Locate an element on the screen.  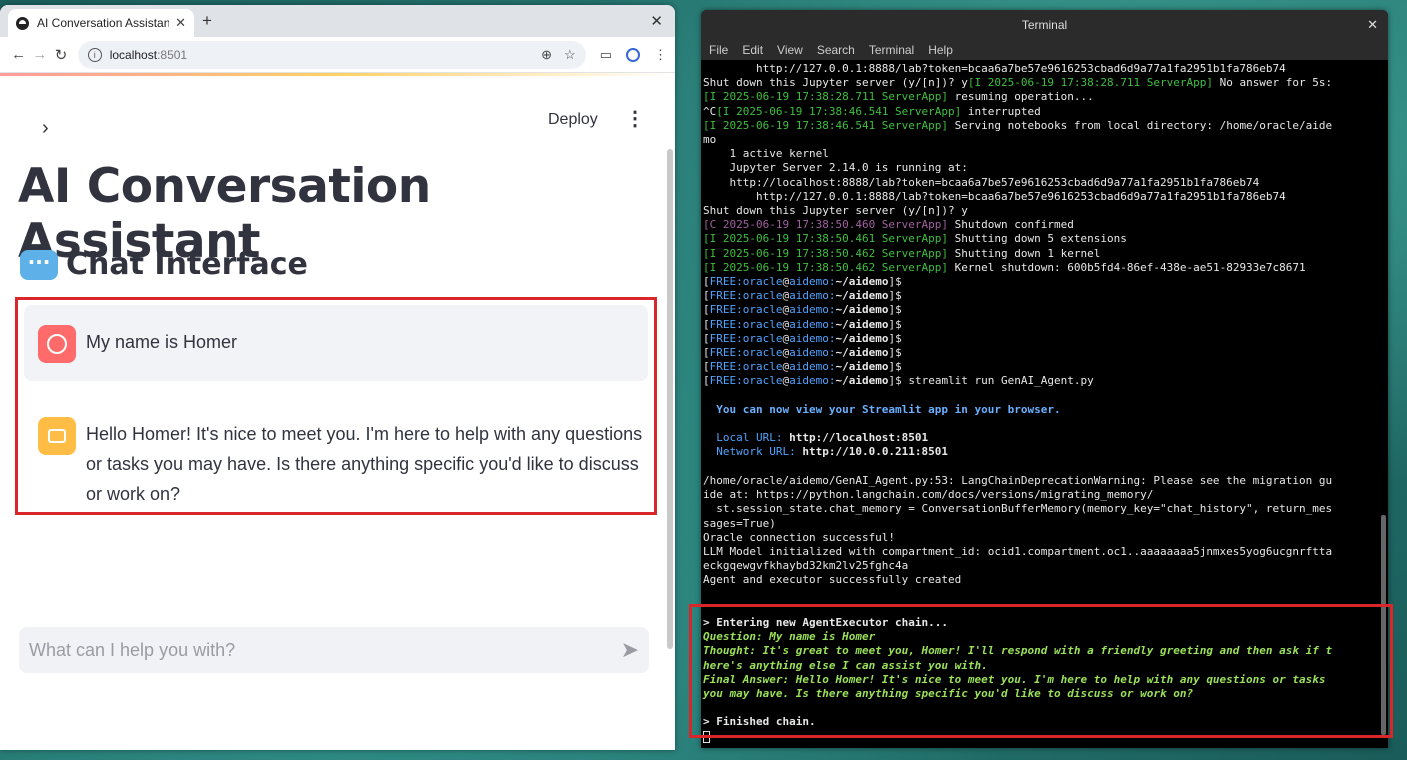
menu-view: View is located at coordinates (790, 50).